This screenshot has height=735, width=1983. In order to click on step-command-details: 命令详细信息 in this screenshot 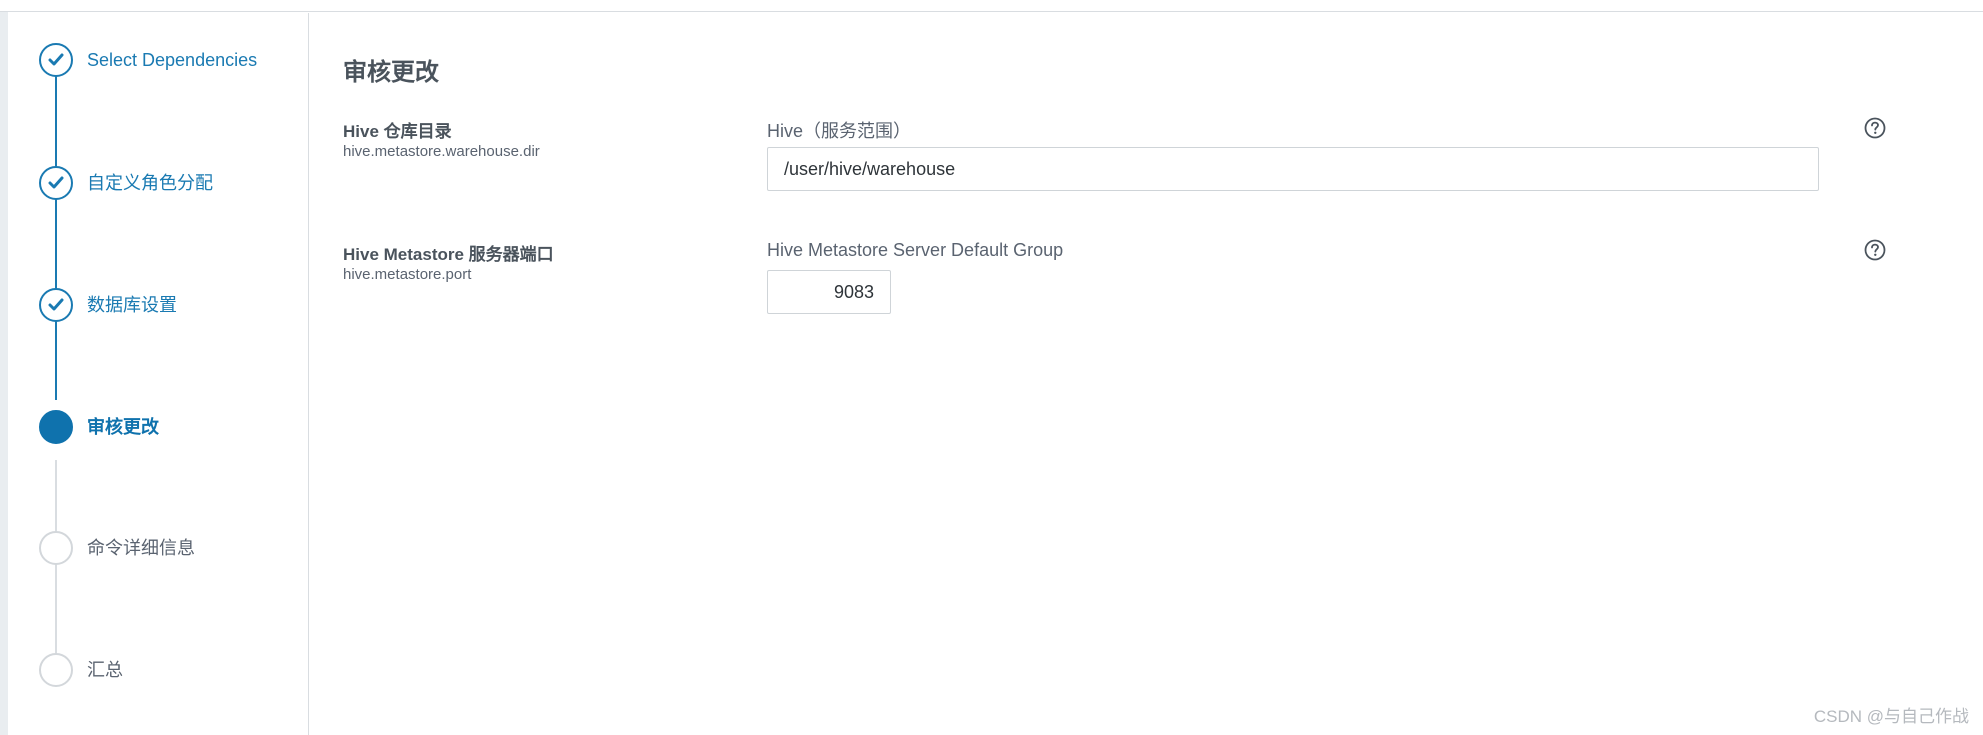, I will do `click(174, 551)`.